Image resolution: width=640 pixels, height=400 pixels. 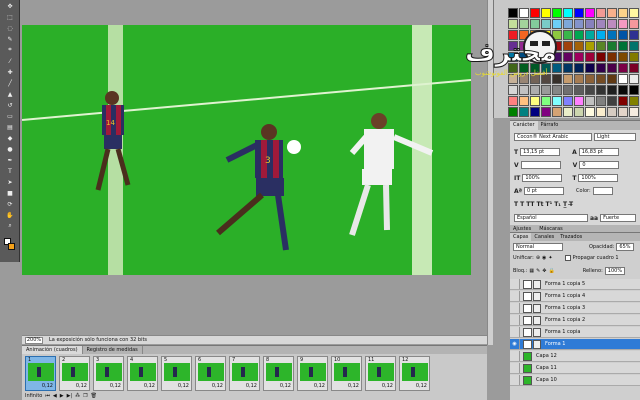 What do you see at coordinates (515, 368) in the screenshot?
I see `visibility-eye-icon` at bounding box center [515, 368].